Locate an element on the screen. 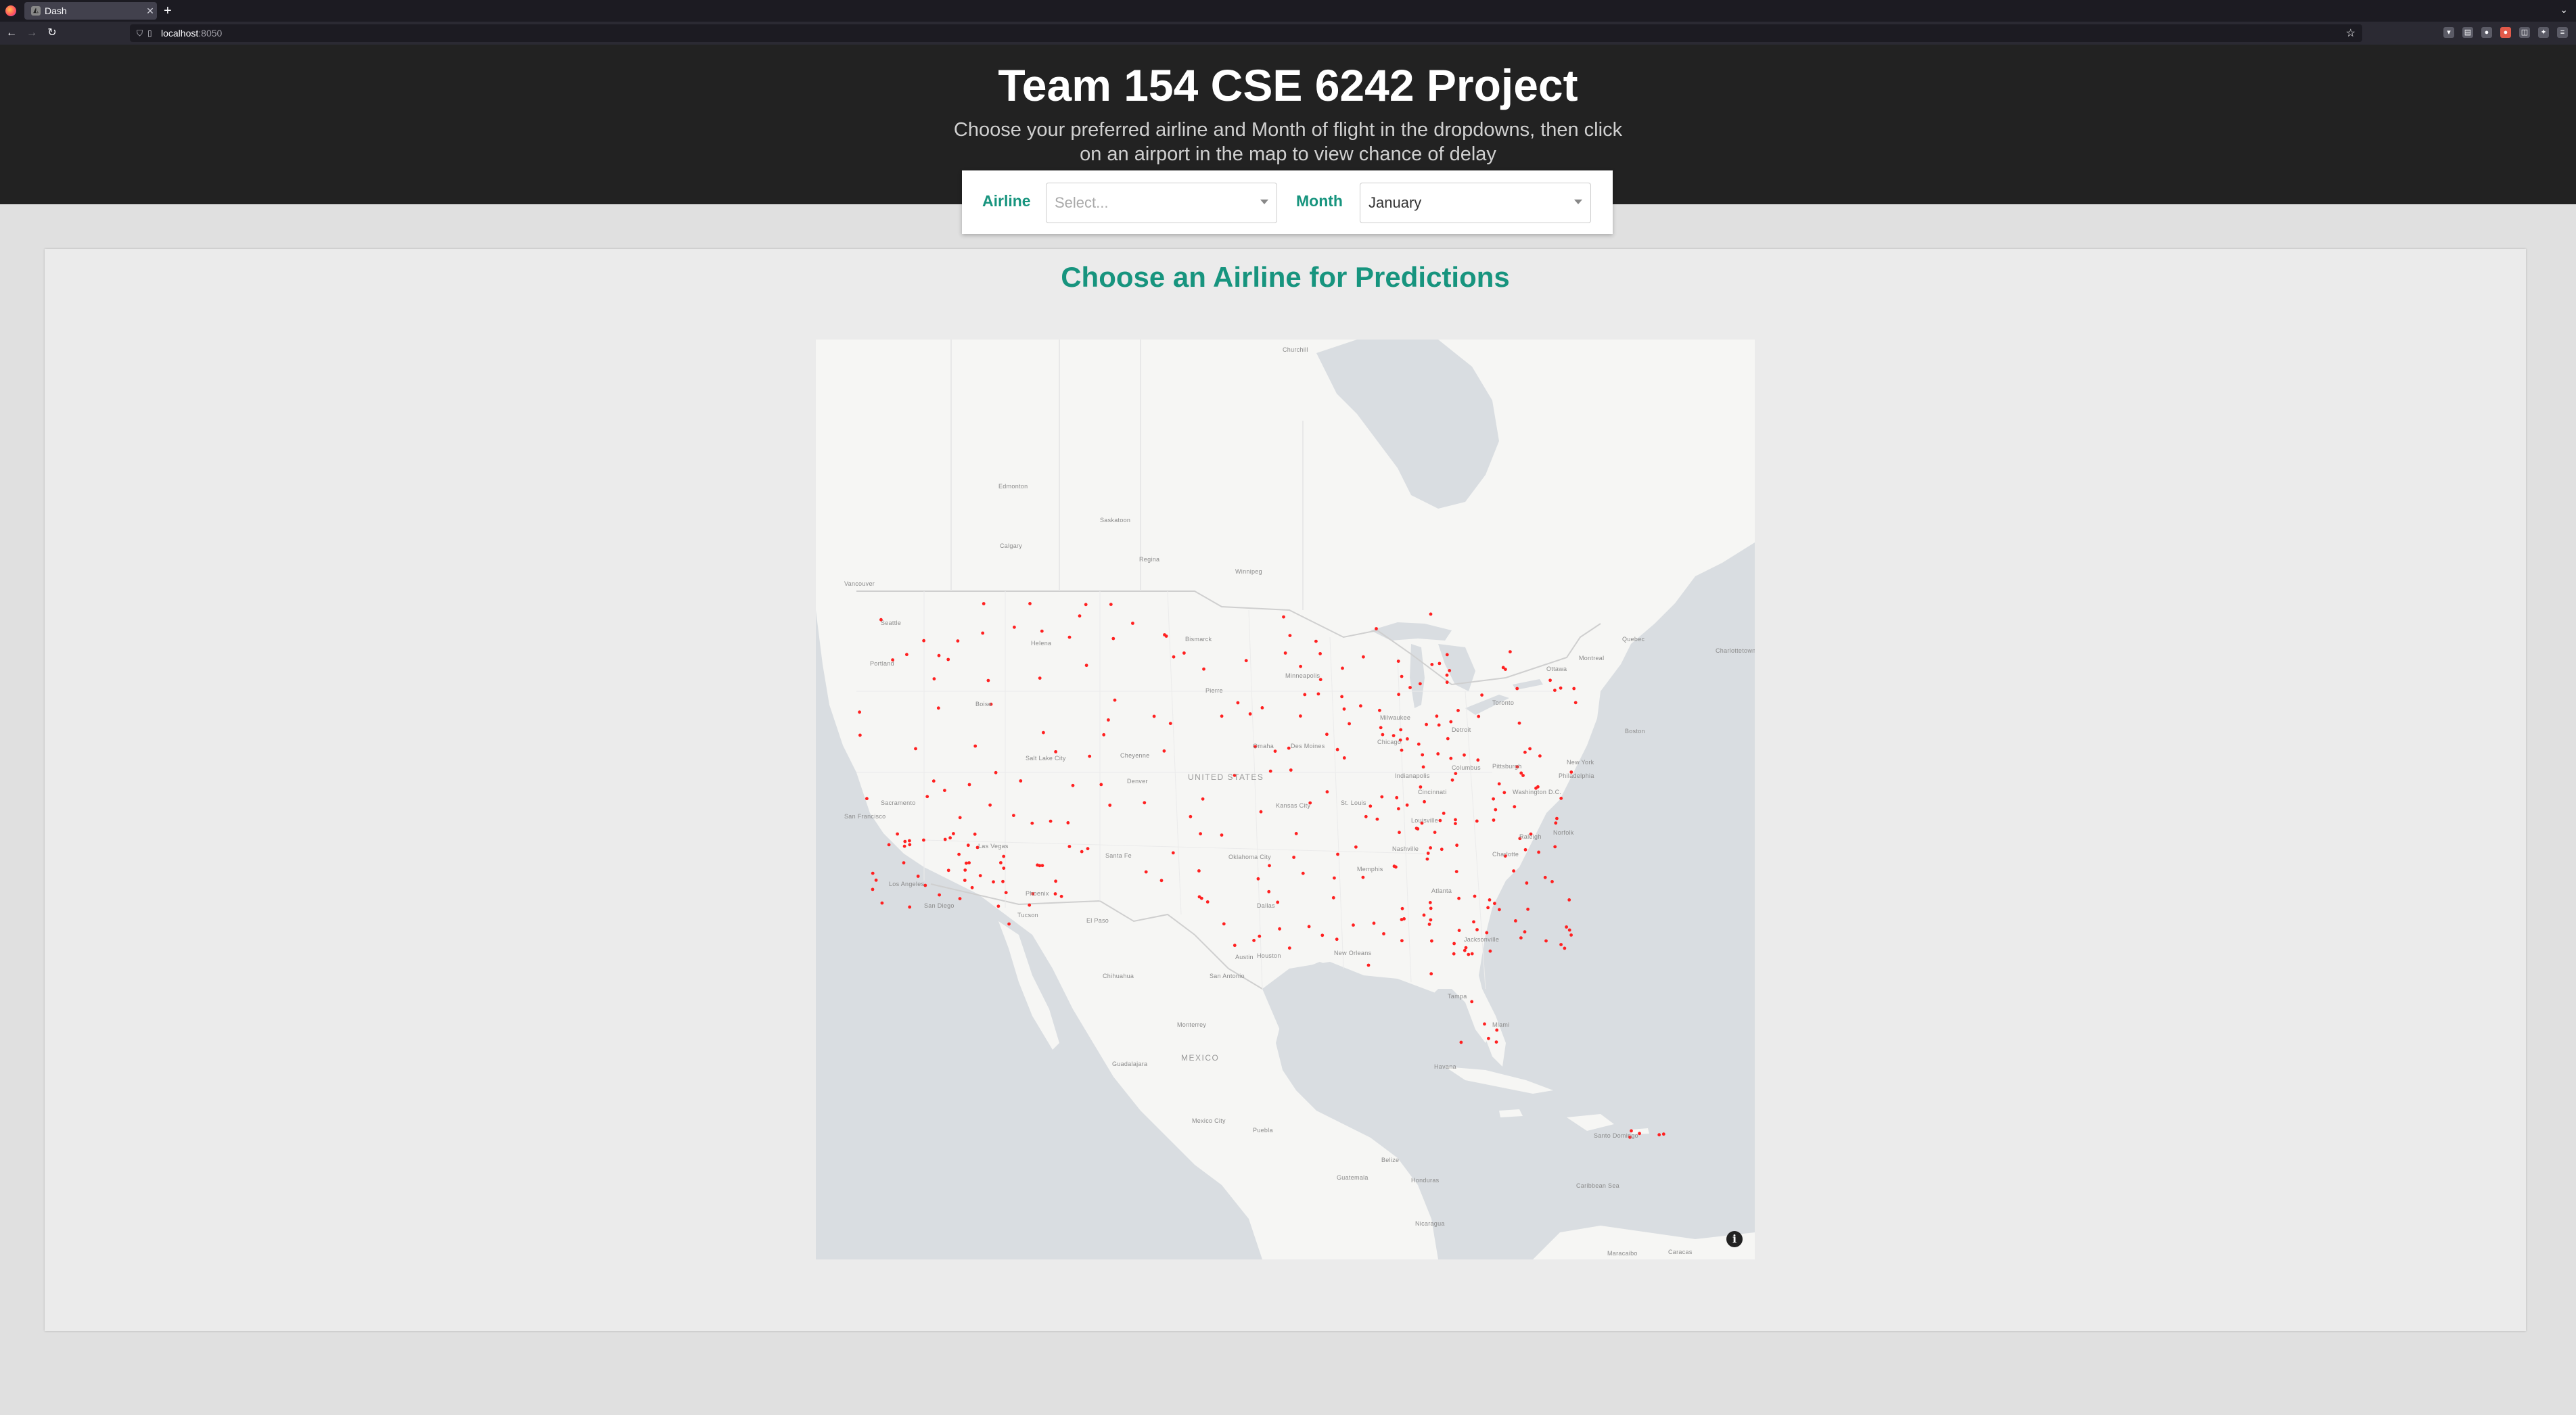 The image size is (2576, 1415). forward-icon: → is located at coordinates (31, 33).